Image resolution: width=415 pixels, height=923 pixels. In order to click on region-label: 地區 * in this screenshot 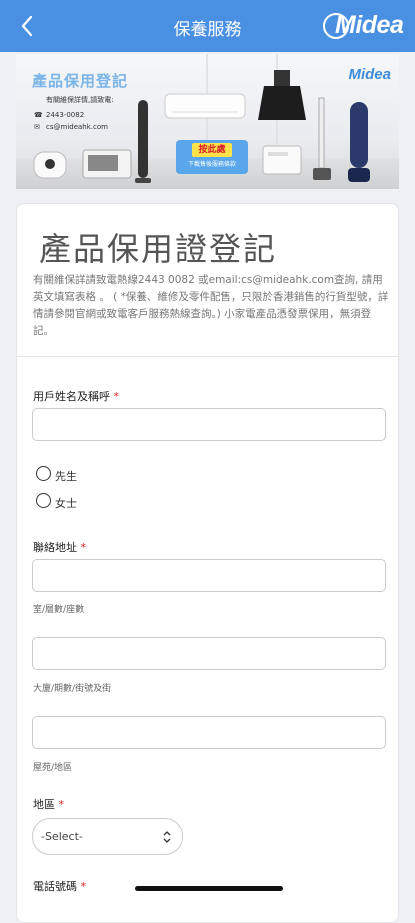, I will do `click(48, 804)`.